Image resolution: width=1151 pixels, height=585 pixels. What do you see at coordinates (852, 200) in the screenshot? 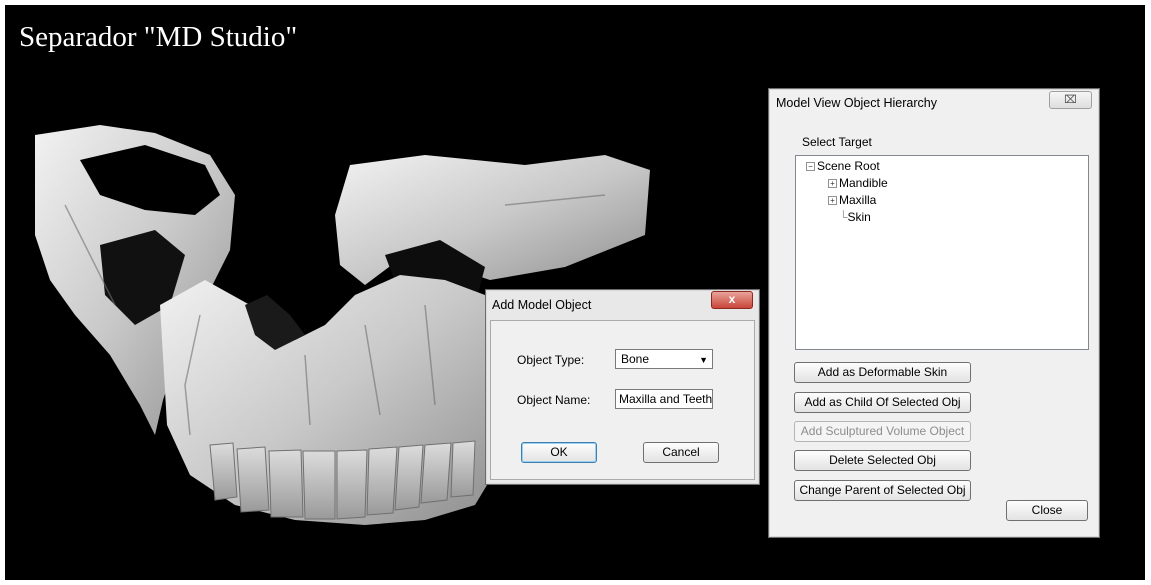
I see `tree-node-maxilla: + Maxilla` at bounding box center [852, 200].